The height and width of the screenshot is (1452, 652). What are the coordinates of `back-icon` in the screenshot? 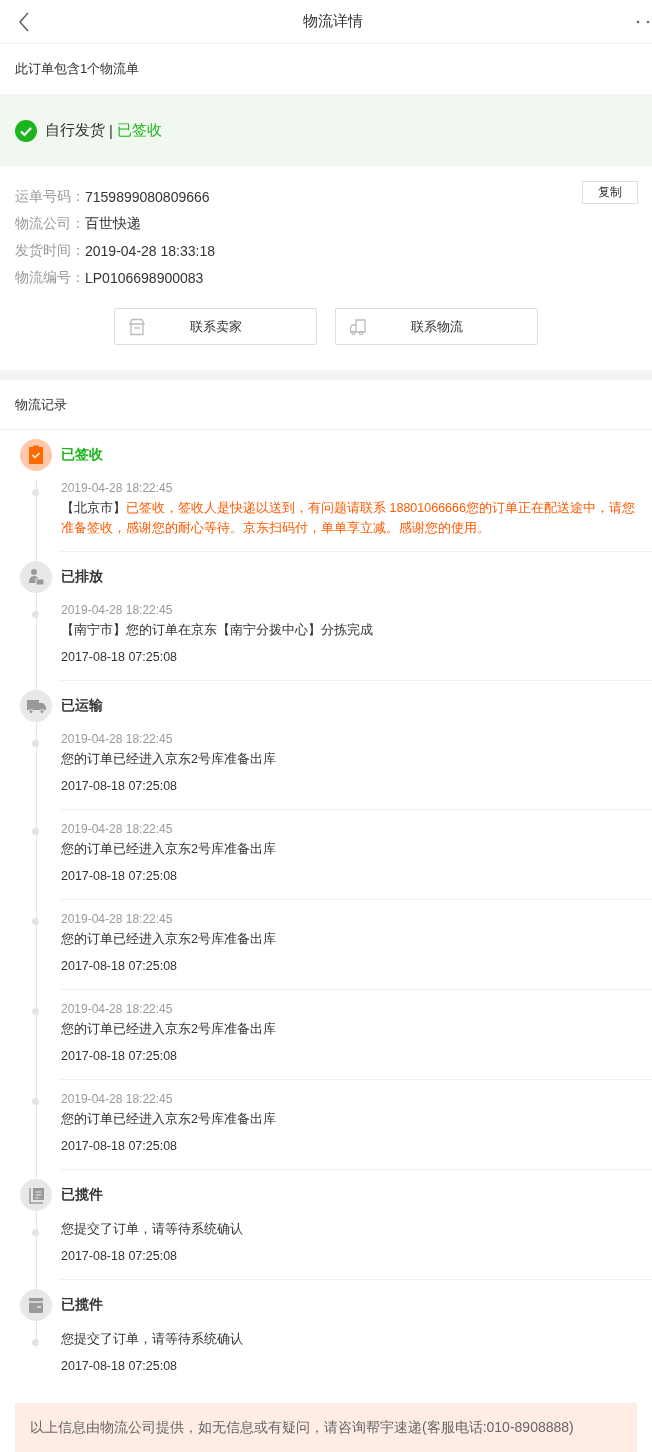 It's located at (24, 21).